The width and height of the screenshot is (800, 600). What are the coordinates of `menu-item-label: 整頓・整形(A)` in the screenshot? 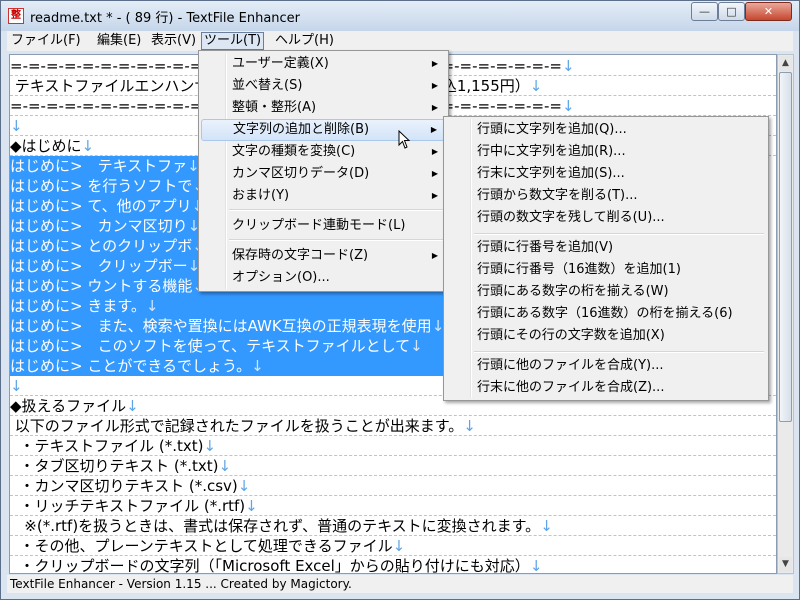 It's located at (274, 107).